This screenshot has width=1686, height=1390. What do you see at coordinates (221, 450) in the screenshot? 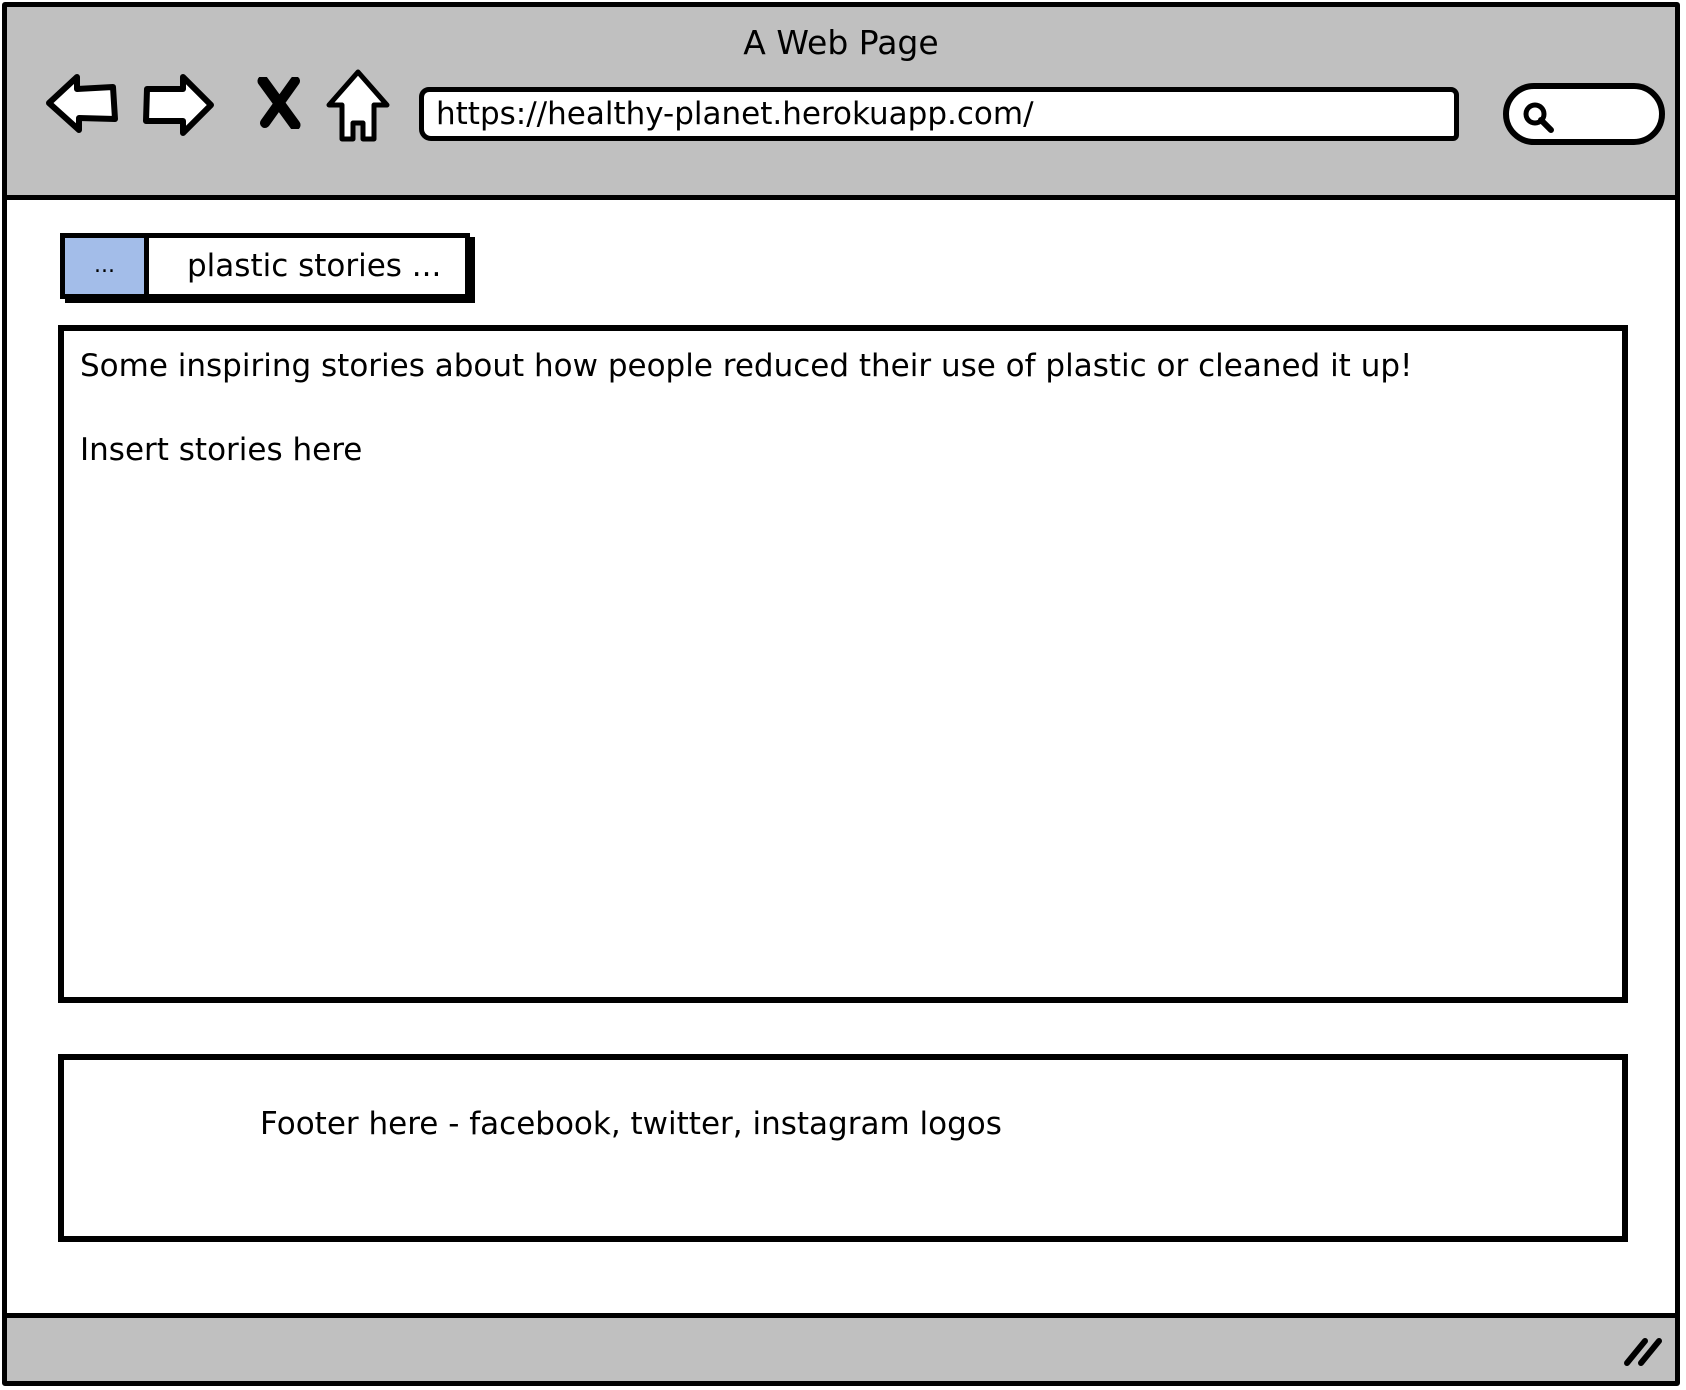
I see `stories-placeholder-text: Insert stories here` at bounding box center [221, 450].